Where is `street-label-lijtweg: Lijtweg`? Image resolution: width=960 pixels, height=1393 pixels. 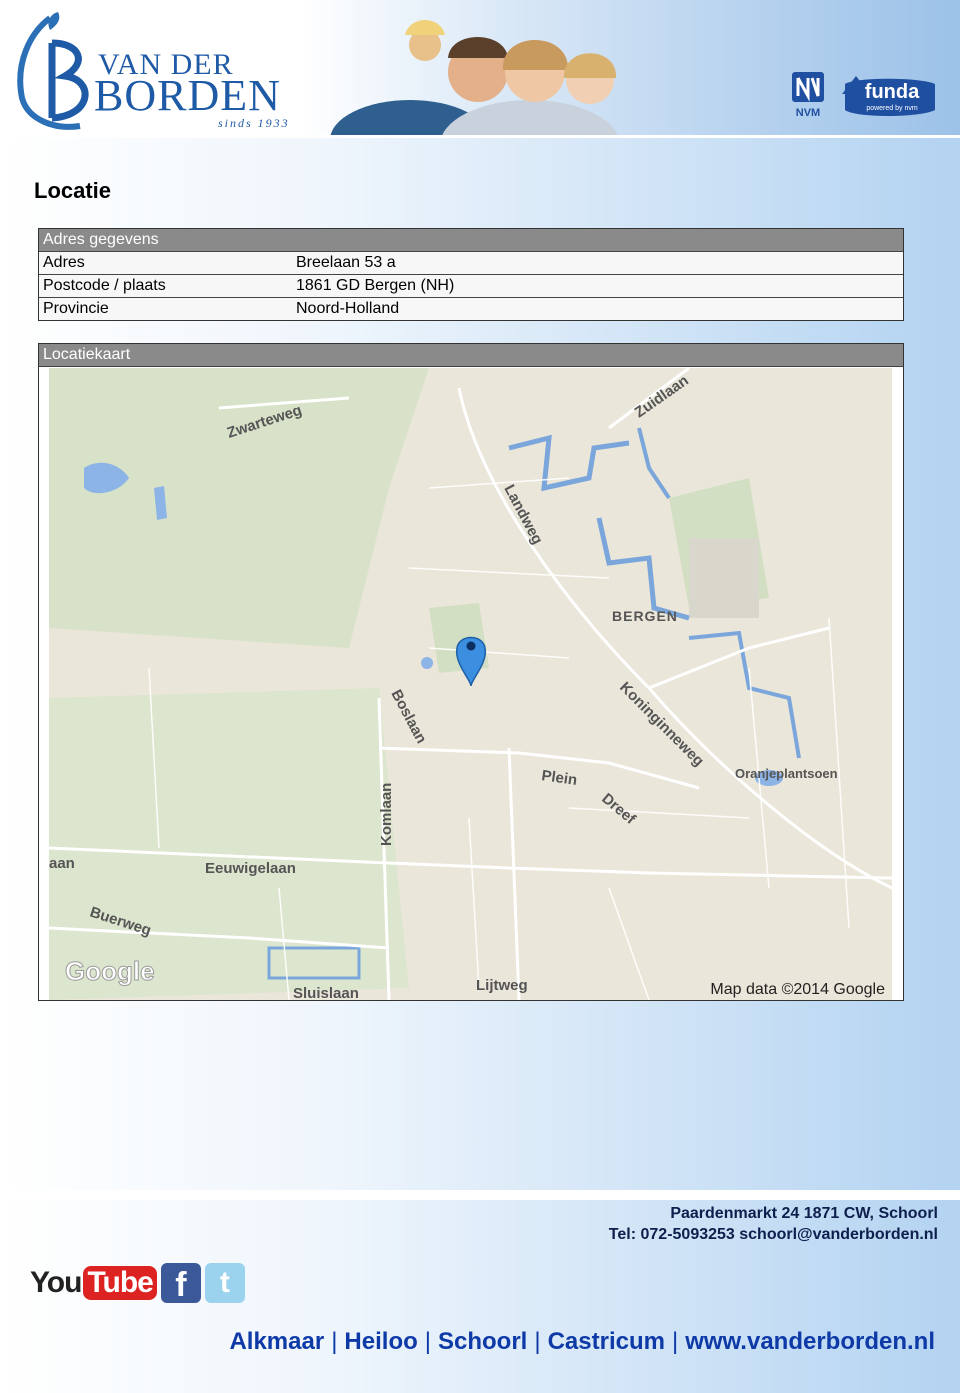
street-label-lijtweg: Lijtweg is located at coordinates (502, 985).